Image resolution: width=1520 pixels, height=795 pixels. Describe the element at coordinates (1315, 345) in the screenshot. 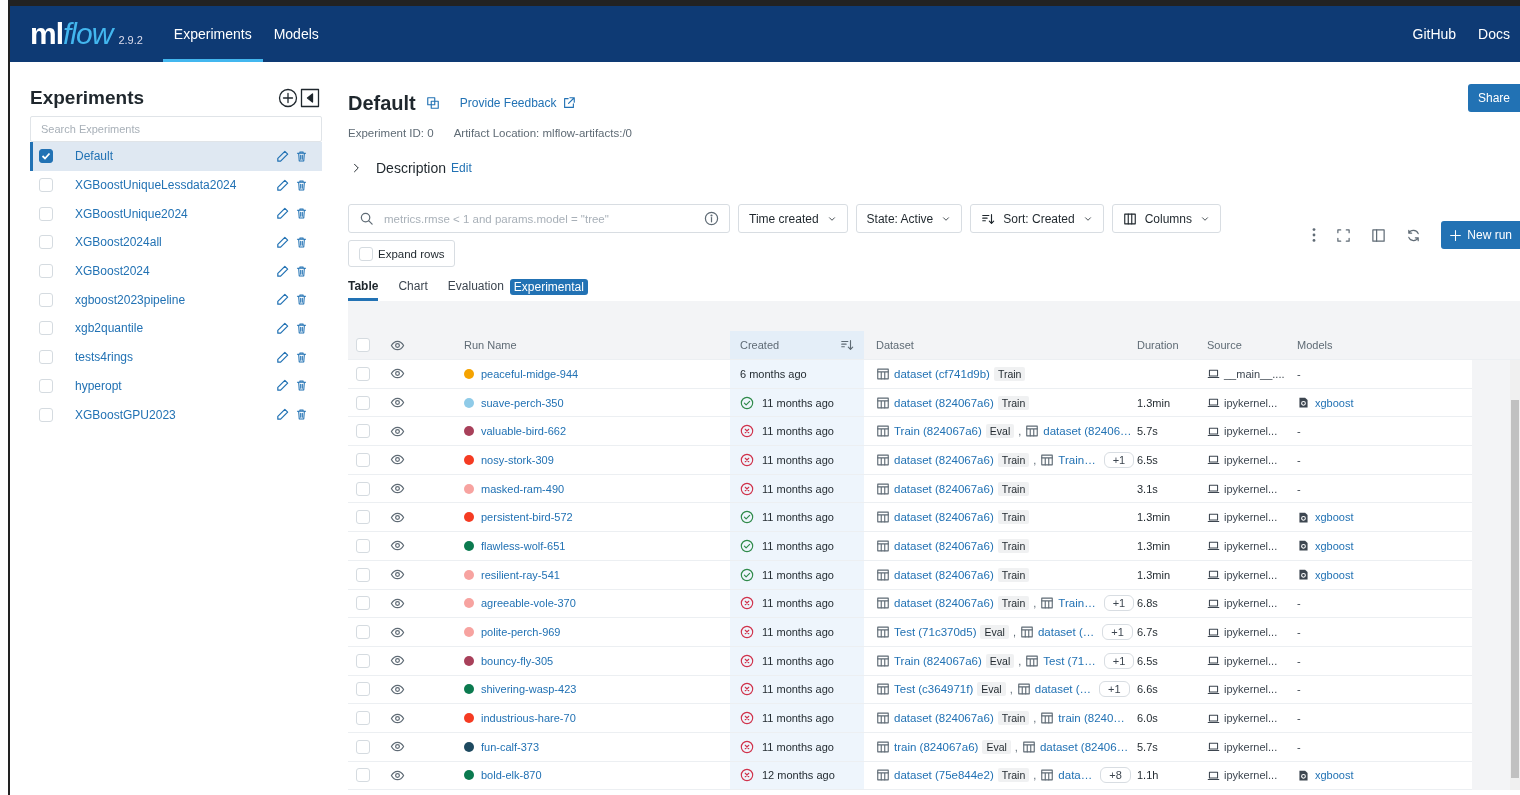

I see `column-header: Models` at that location.